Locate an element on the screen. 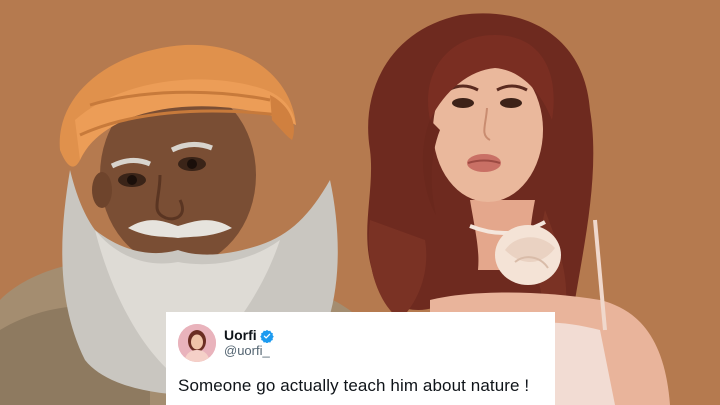 The width and height of the screenshot is (720, 405). user-handle: @uorfi_ is located at coordinates (249, 351).